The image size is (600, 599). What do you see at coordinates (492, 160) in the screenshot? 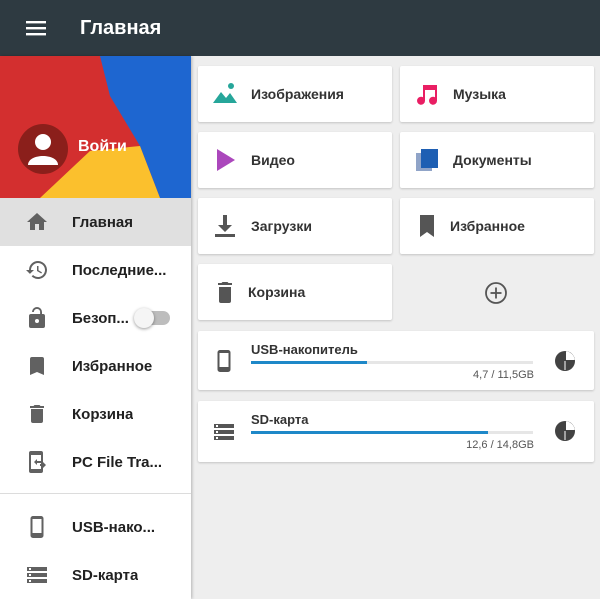
I see `category-label: Документы` at bounding box center [492, 160].